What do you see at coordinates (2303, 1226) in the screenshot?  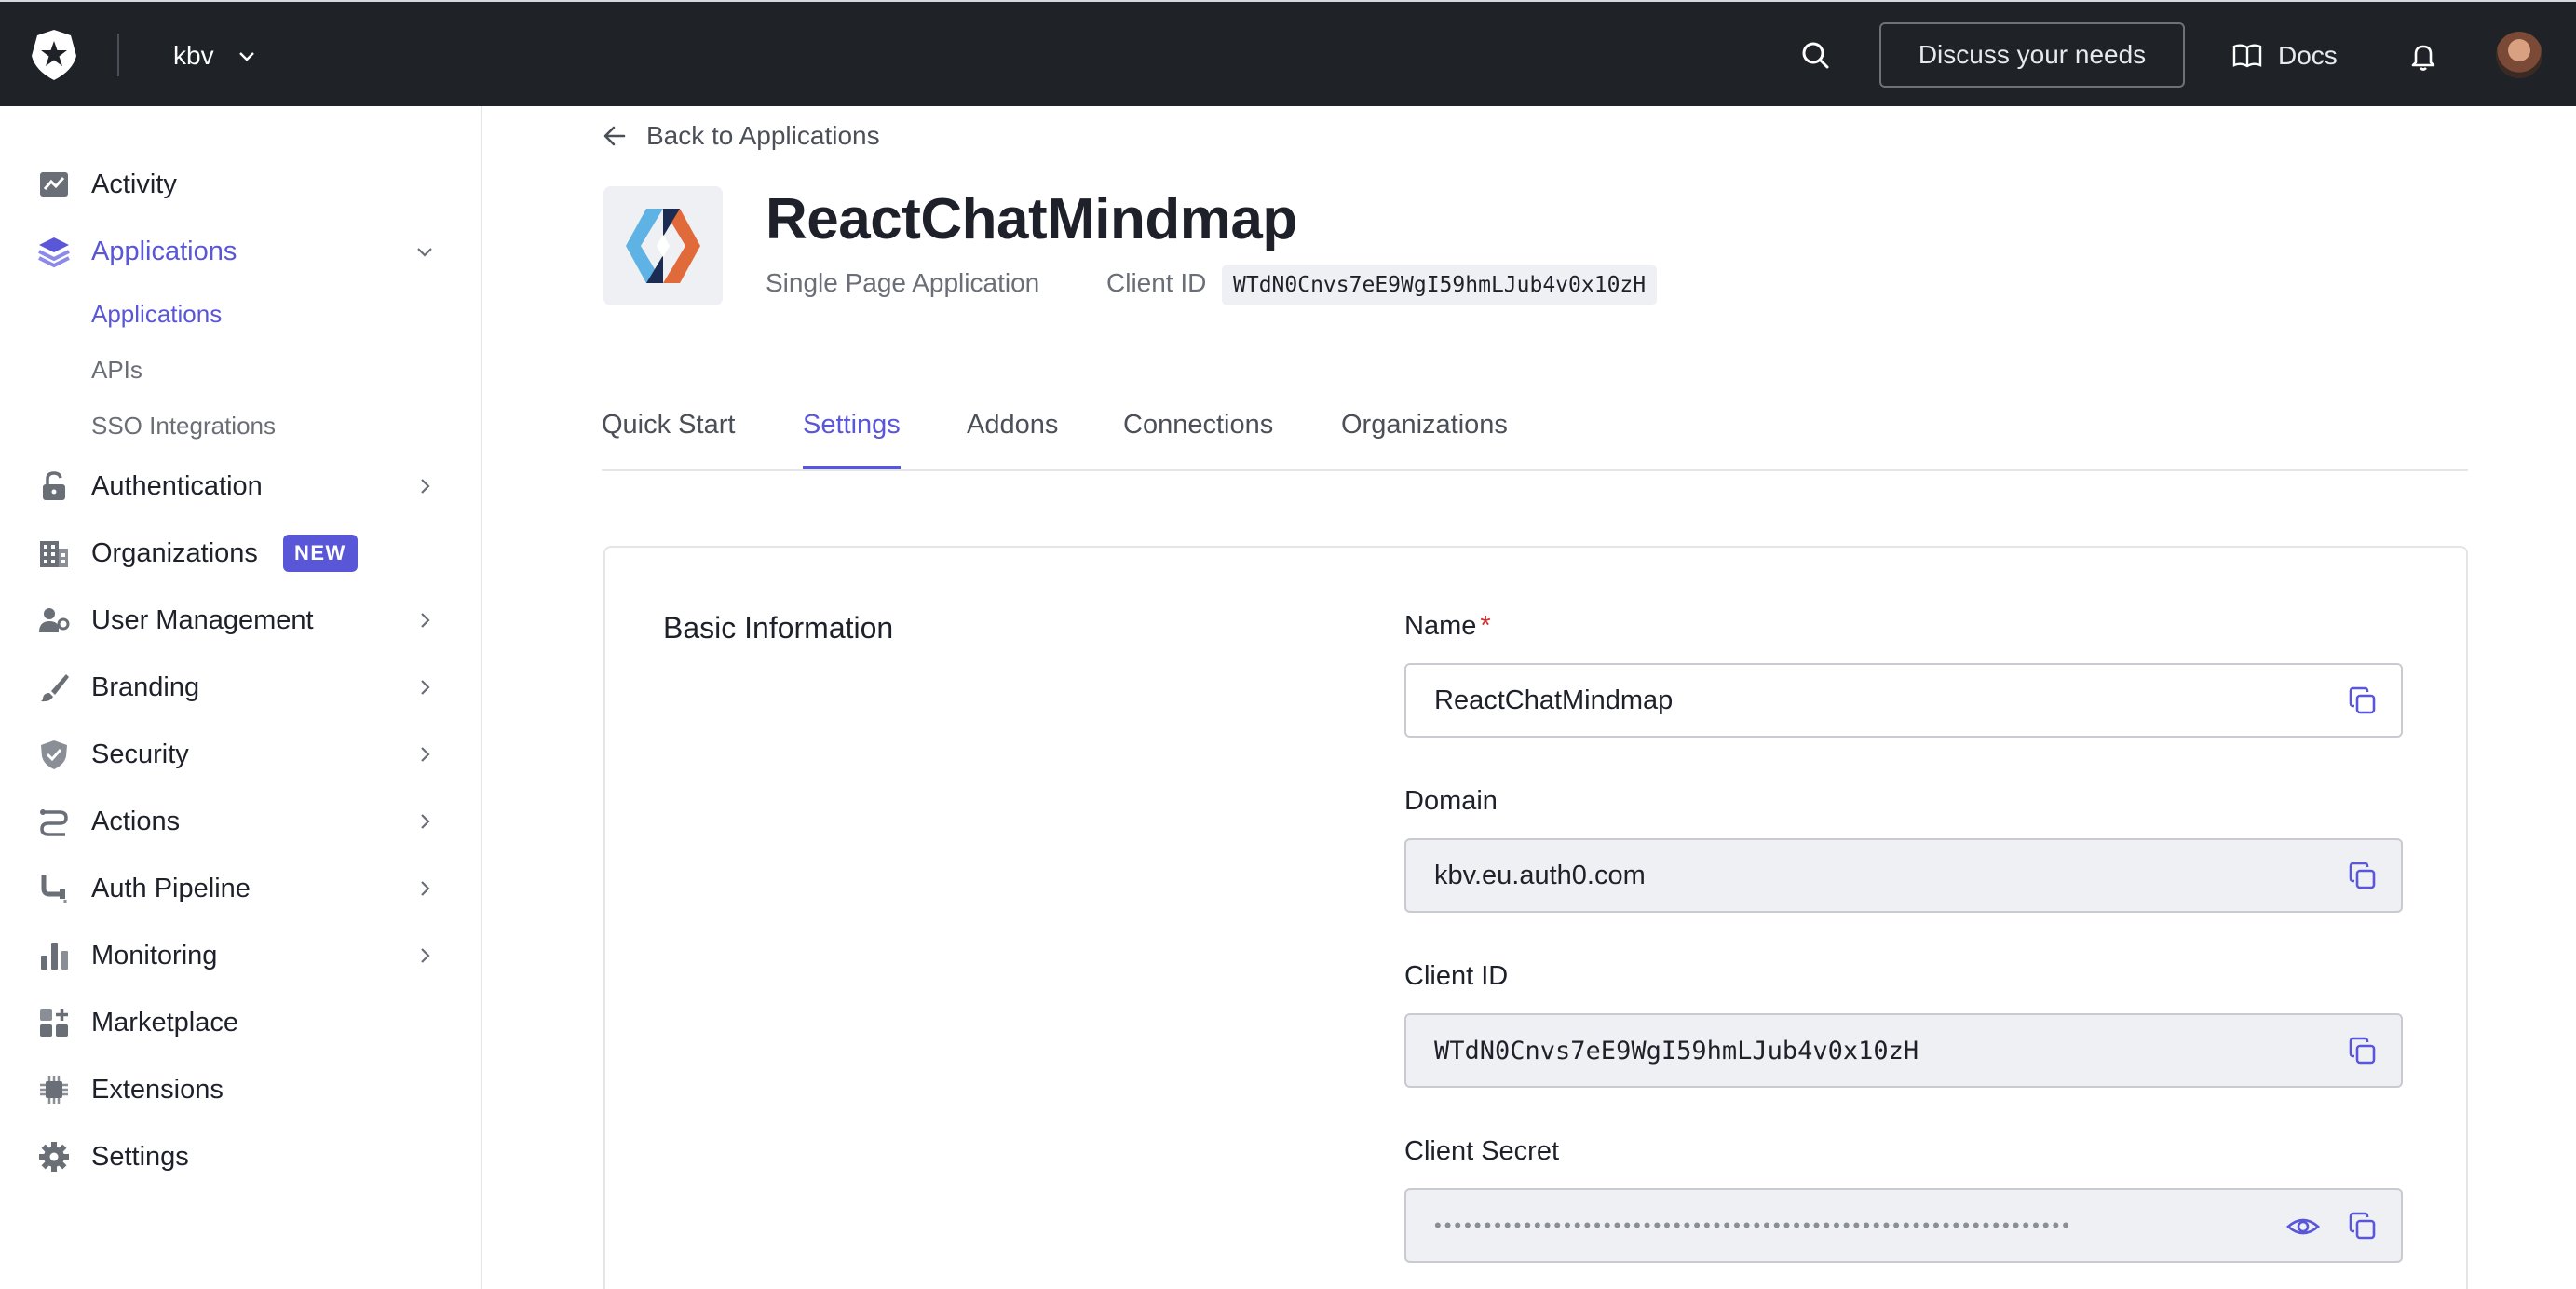 I see `eye-icon` at bounding box center [2303, 1226].